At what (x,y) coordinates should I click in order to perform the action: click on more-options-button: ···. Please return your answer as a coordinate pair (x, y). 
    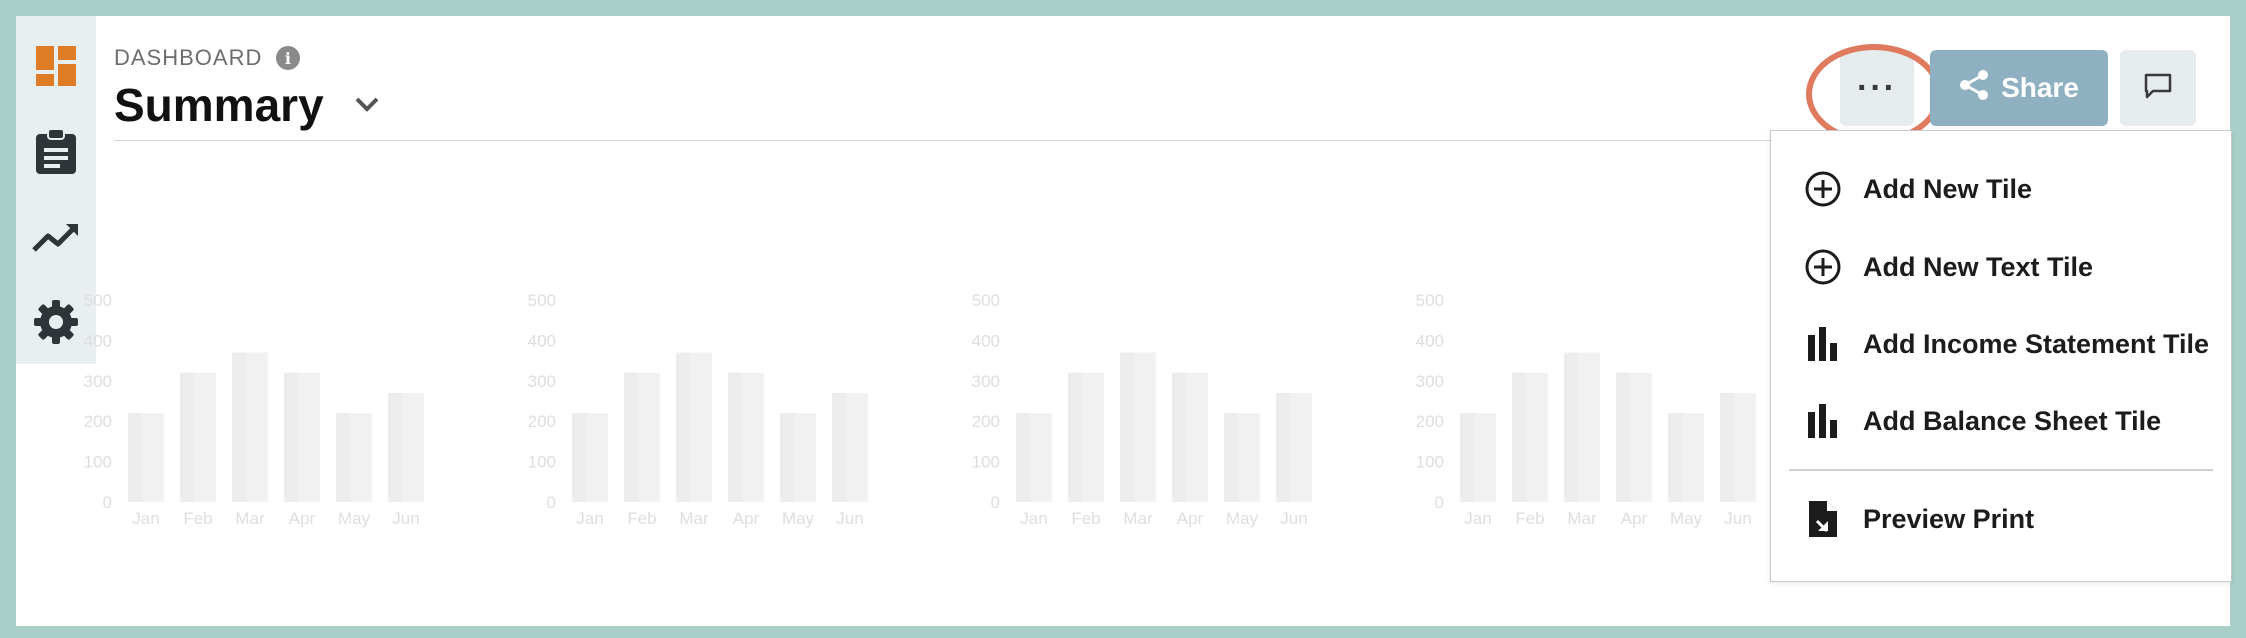
    Looking at the image, I should click on (1877, 88).